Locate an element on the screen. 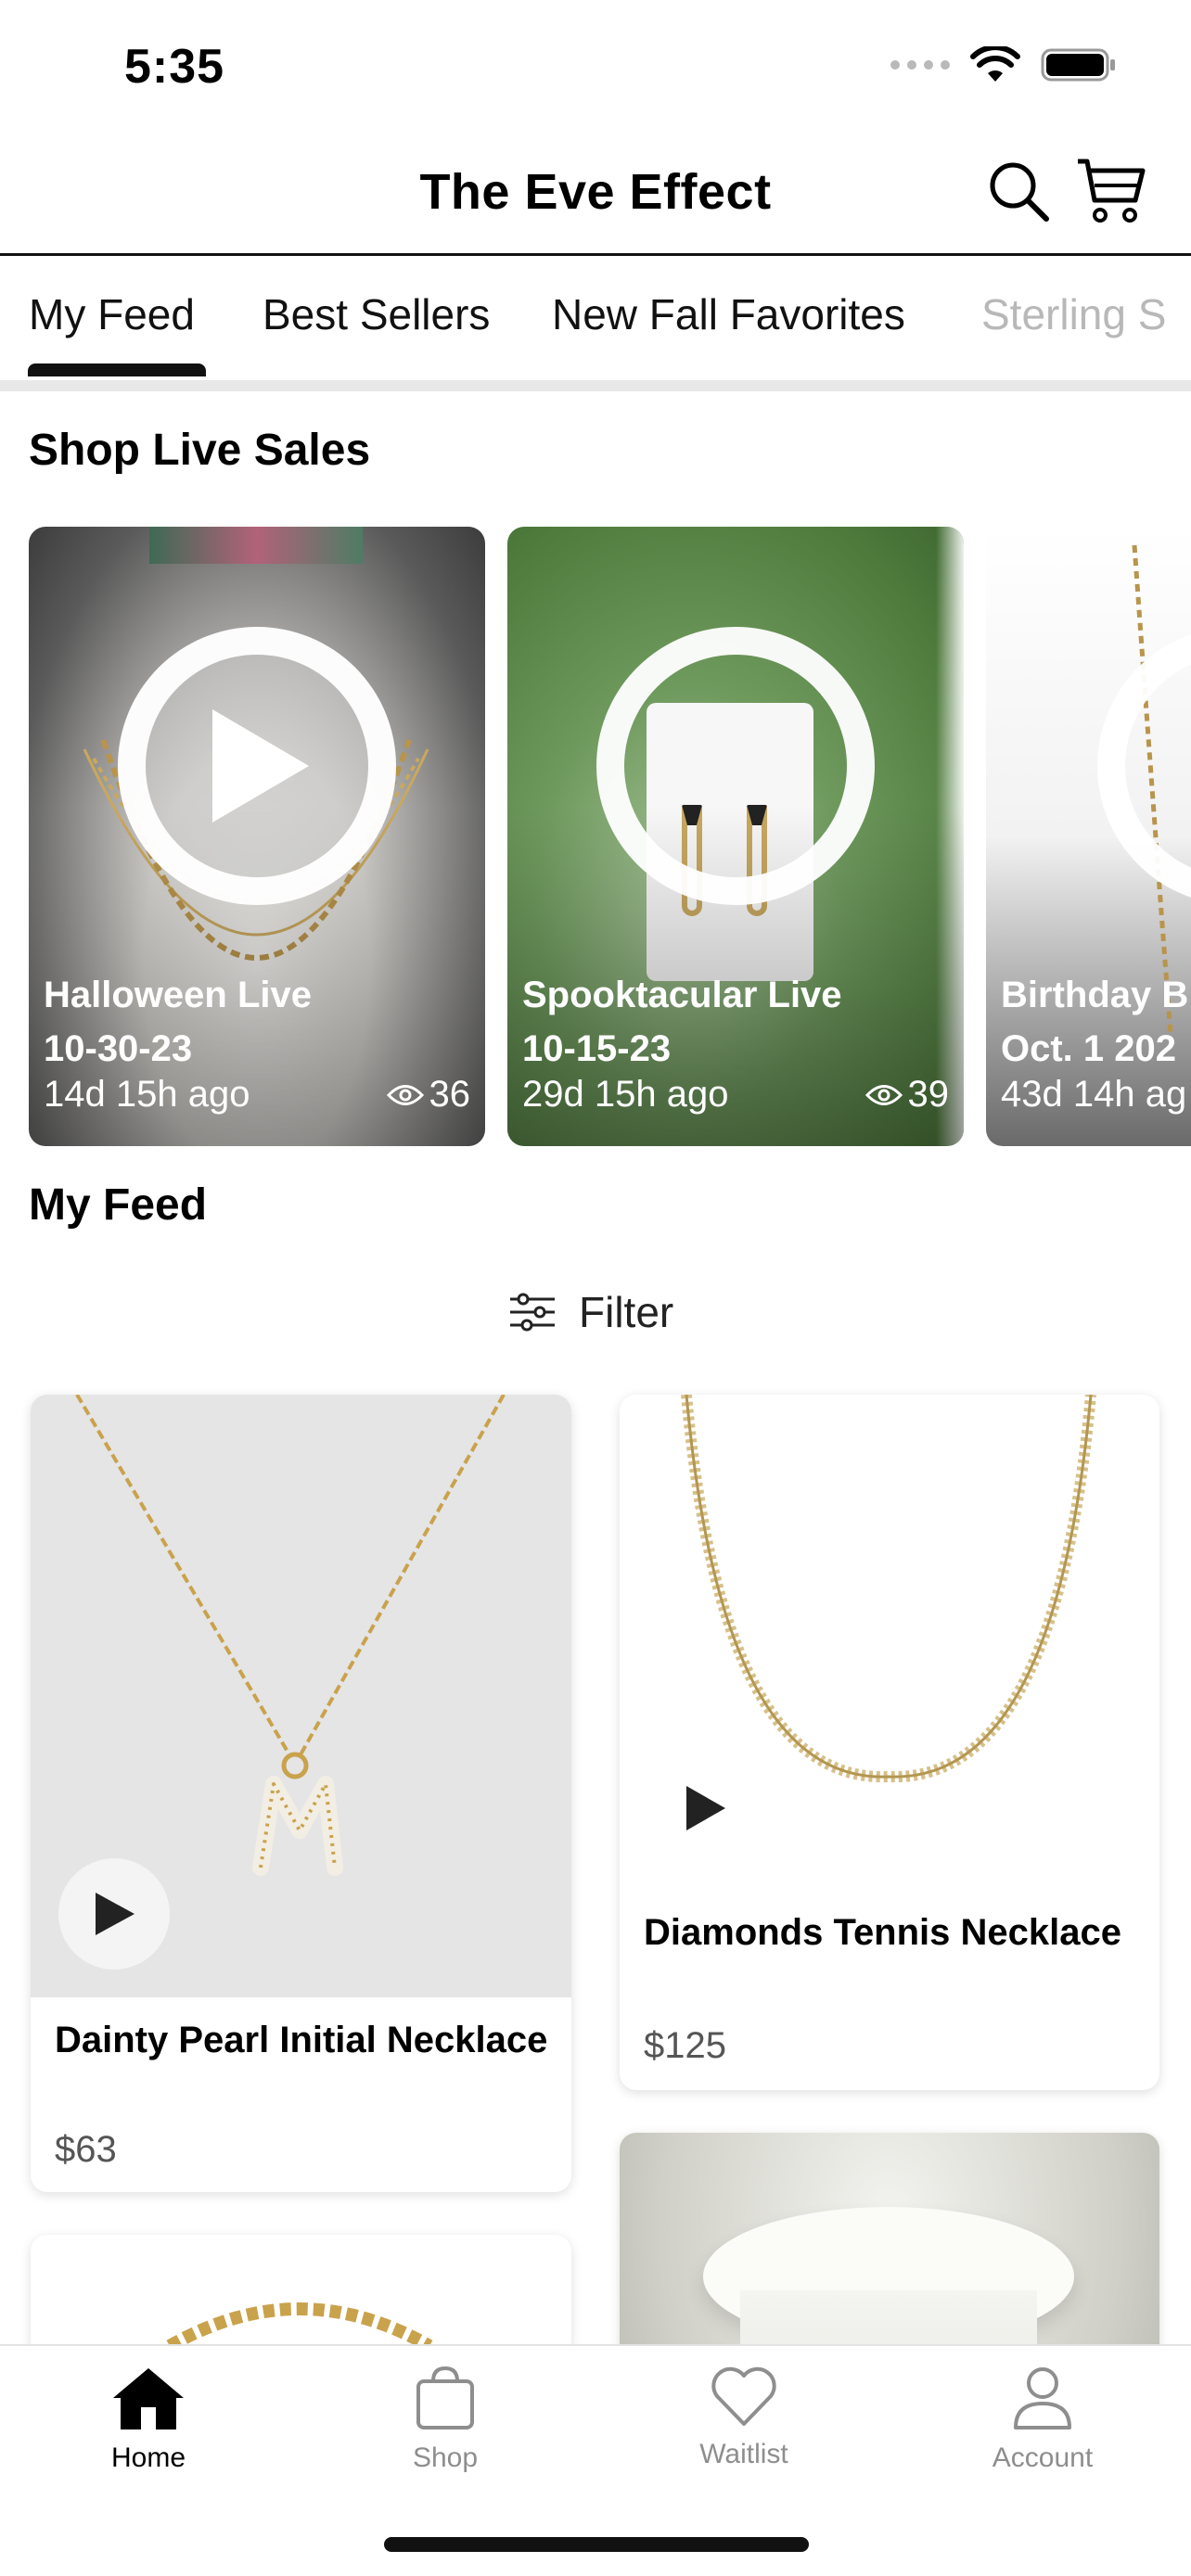  section-title-feed: My Feed is located at coordinates (118, 1205).